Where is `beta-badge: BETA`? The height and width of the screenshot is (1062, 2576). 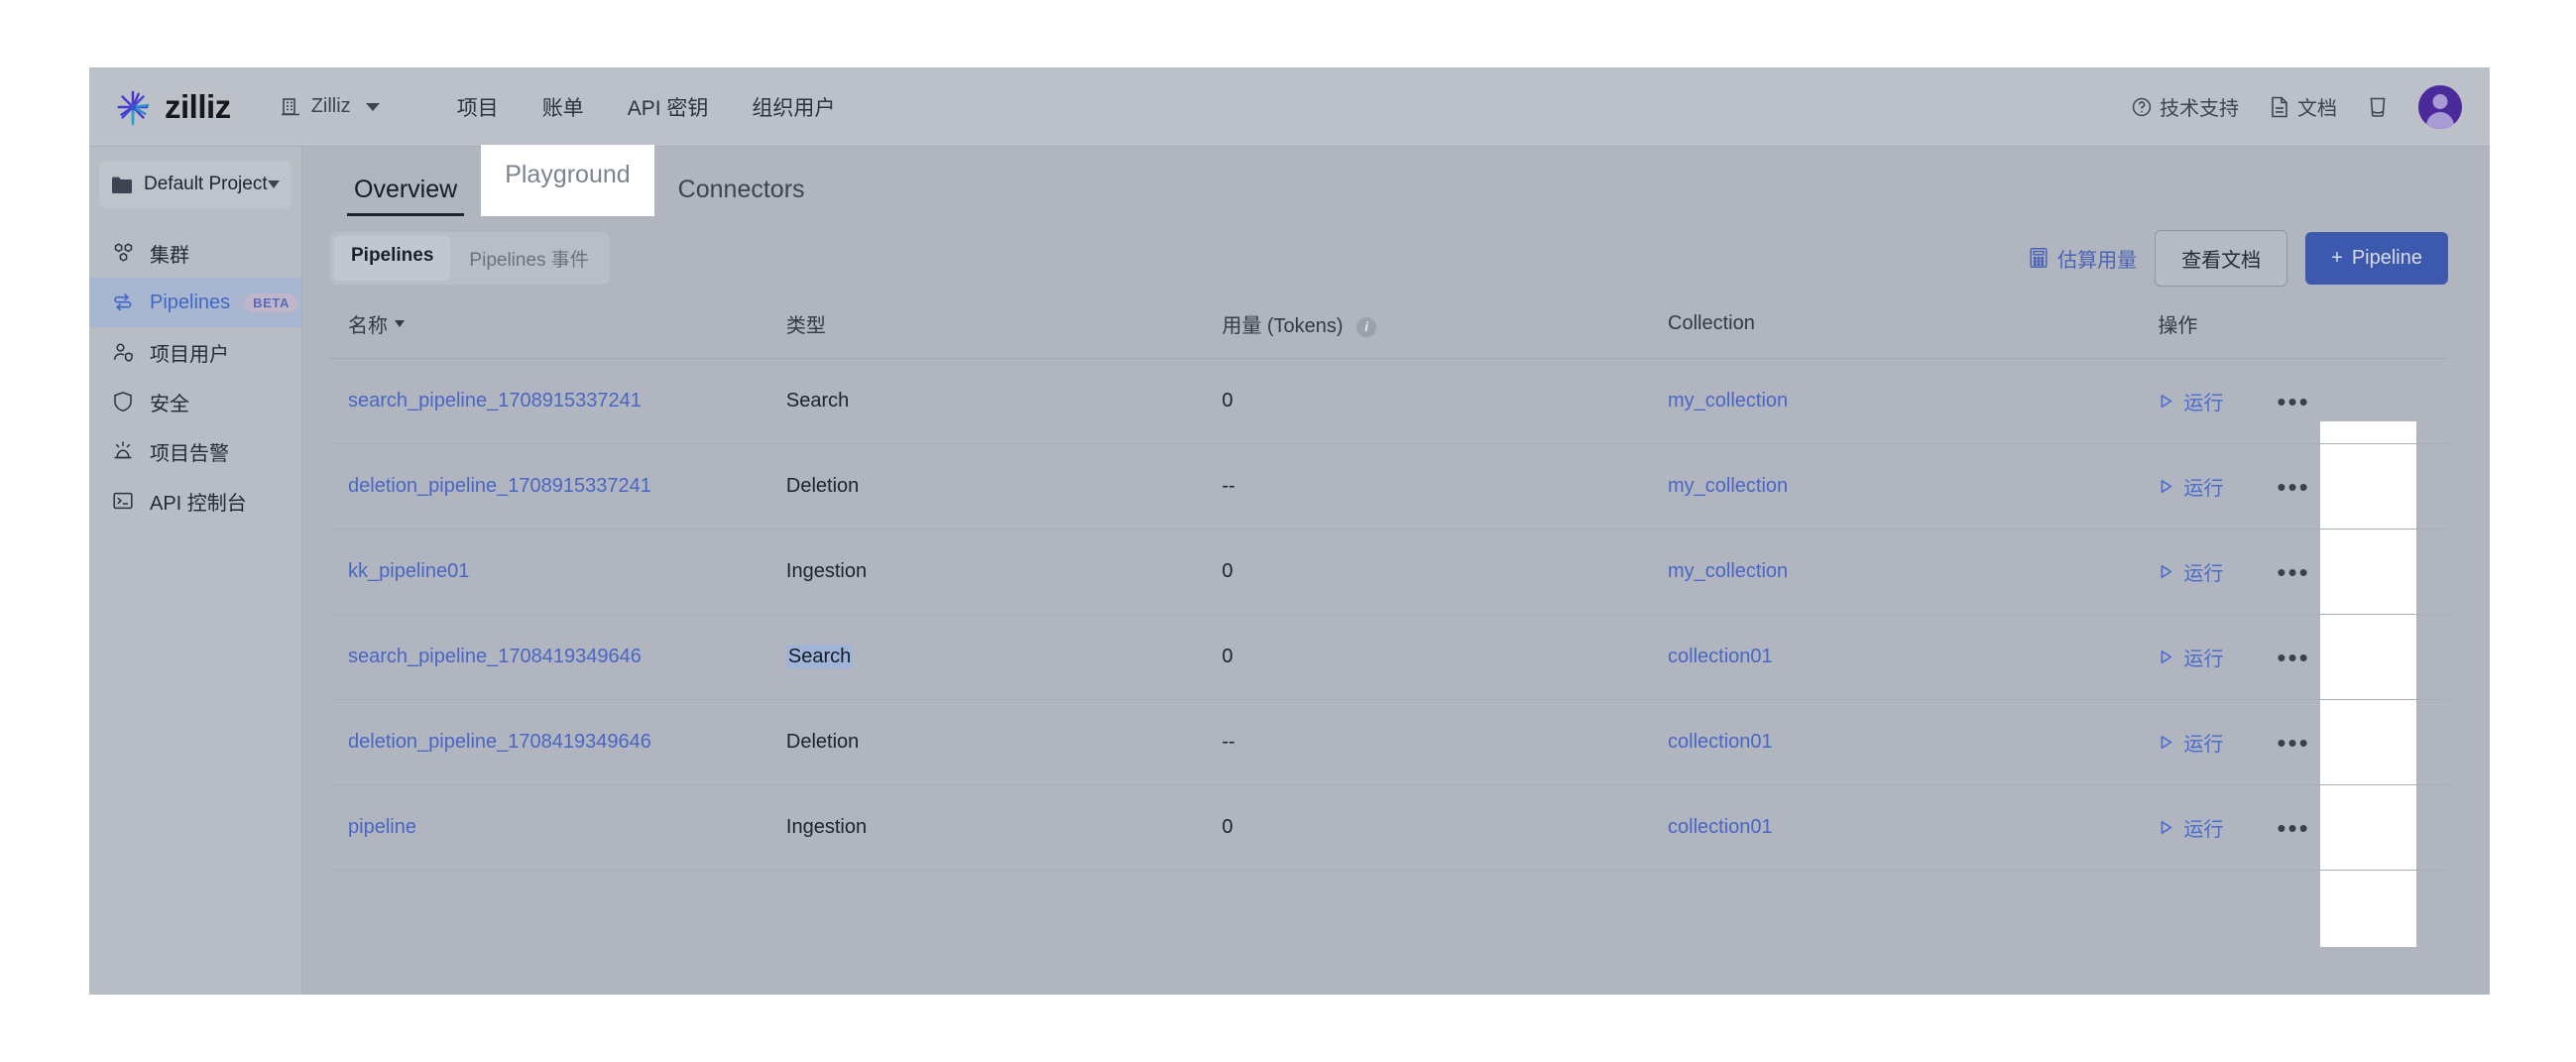 beta-badge: BETA is located at coordinates (271, 302).